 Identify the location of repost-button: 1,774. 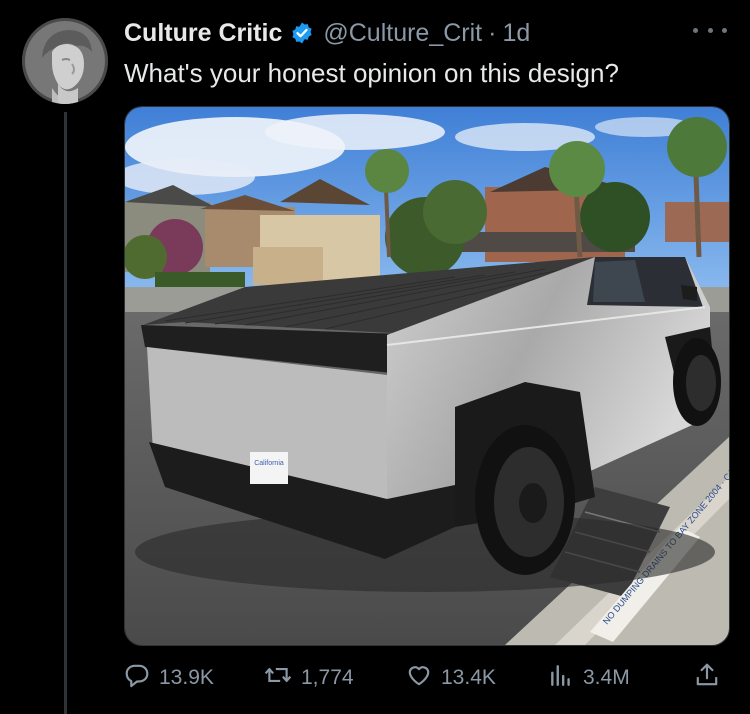
(309, 678).